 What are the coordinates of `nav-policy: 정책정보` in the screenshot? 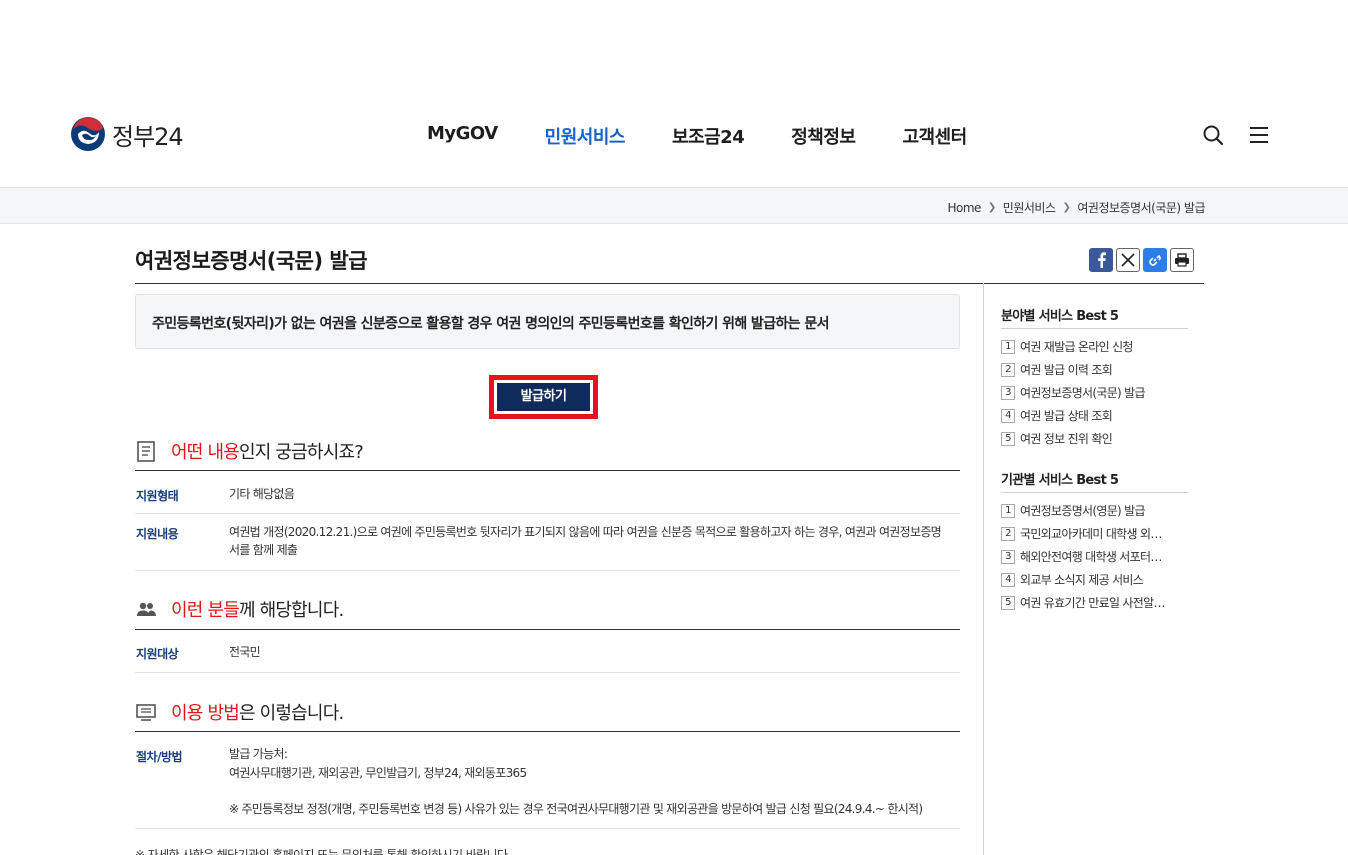 It's located at (823, 136).